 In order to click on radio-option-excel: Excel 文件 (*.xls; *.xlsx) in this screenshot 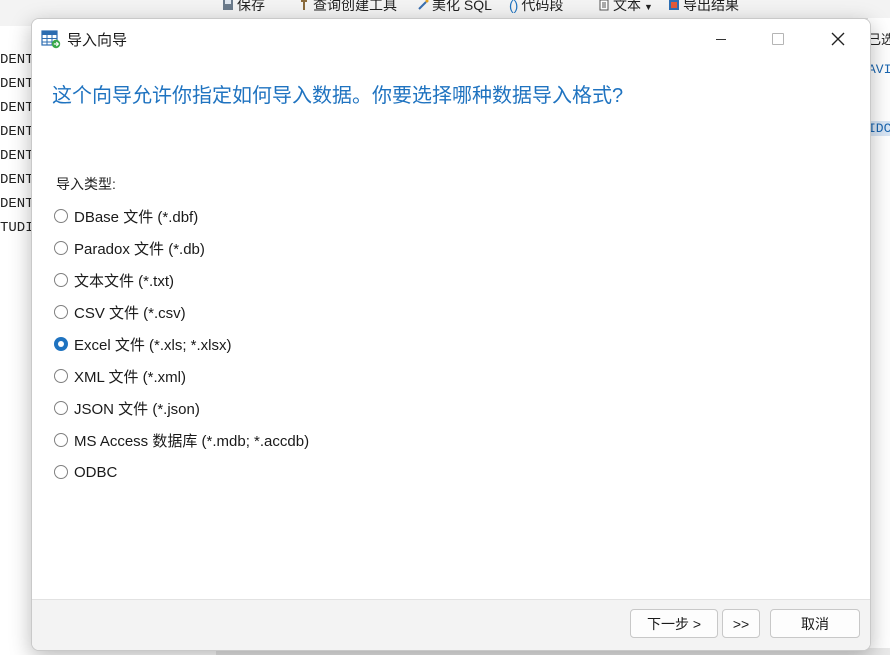, I will do `click(181, 344)`.